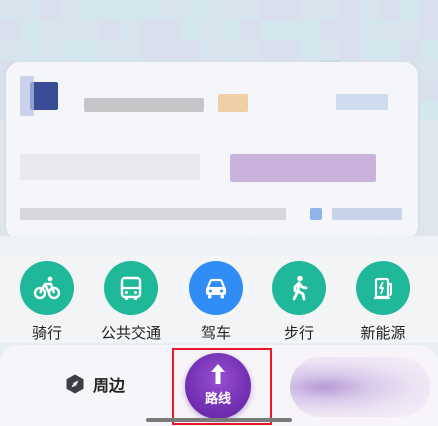 Image resolution: width=438 pixels, height=426 pixels. What do you see at coordinates (75, 384) in the screenshot?
I see `hexagon-compass-icon` at bounding box center [75, 384].